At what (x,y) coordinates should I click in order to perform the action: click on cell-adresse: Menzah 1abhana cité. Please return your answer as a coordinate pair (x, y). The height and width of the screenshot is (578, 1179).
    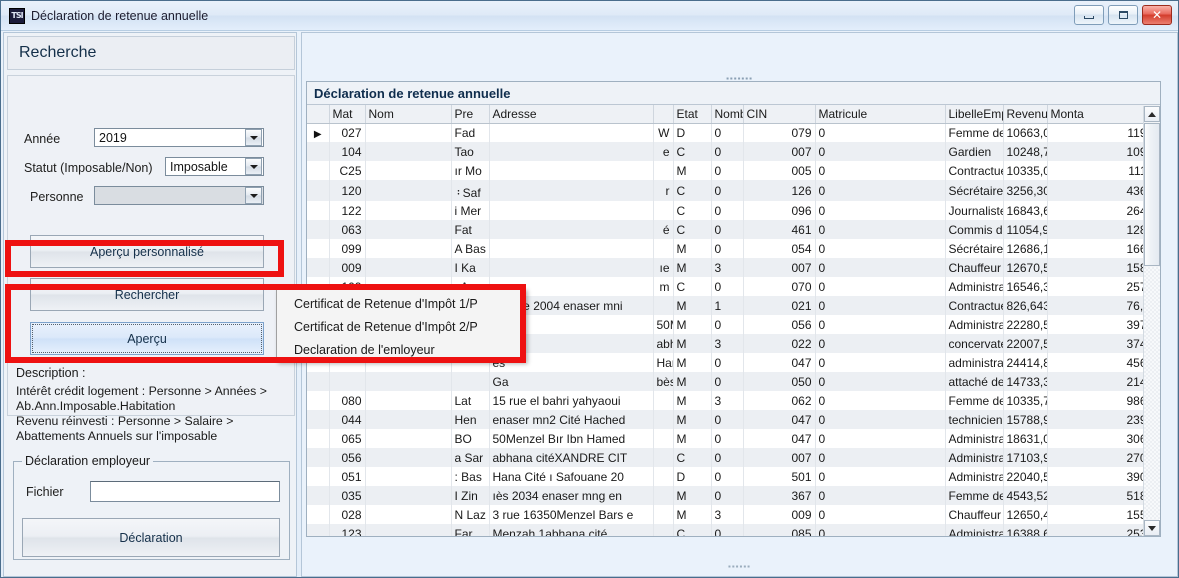
    Looking at the image, I should click on (571, 530).